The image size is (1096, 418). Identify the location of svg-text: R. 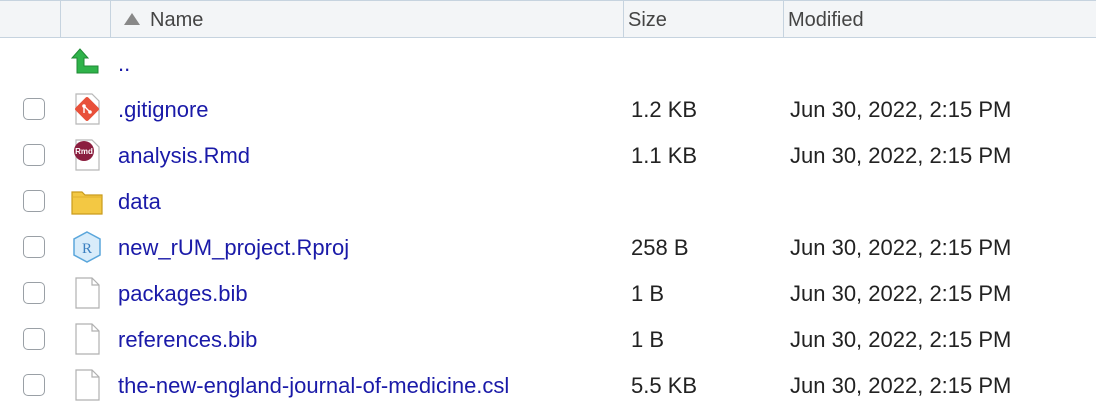
(87, 249).